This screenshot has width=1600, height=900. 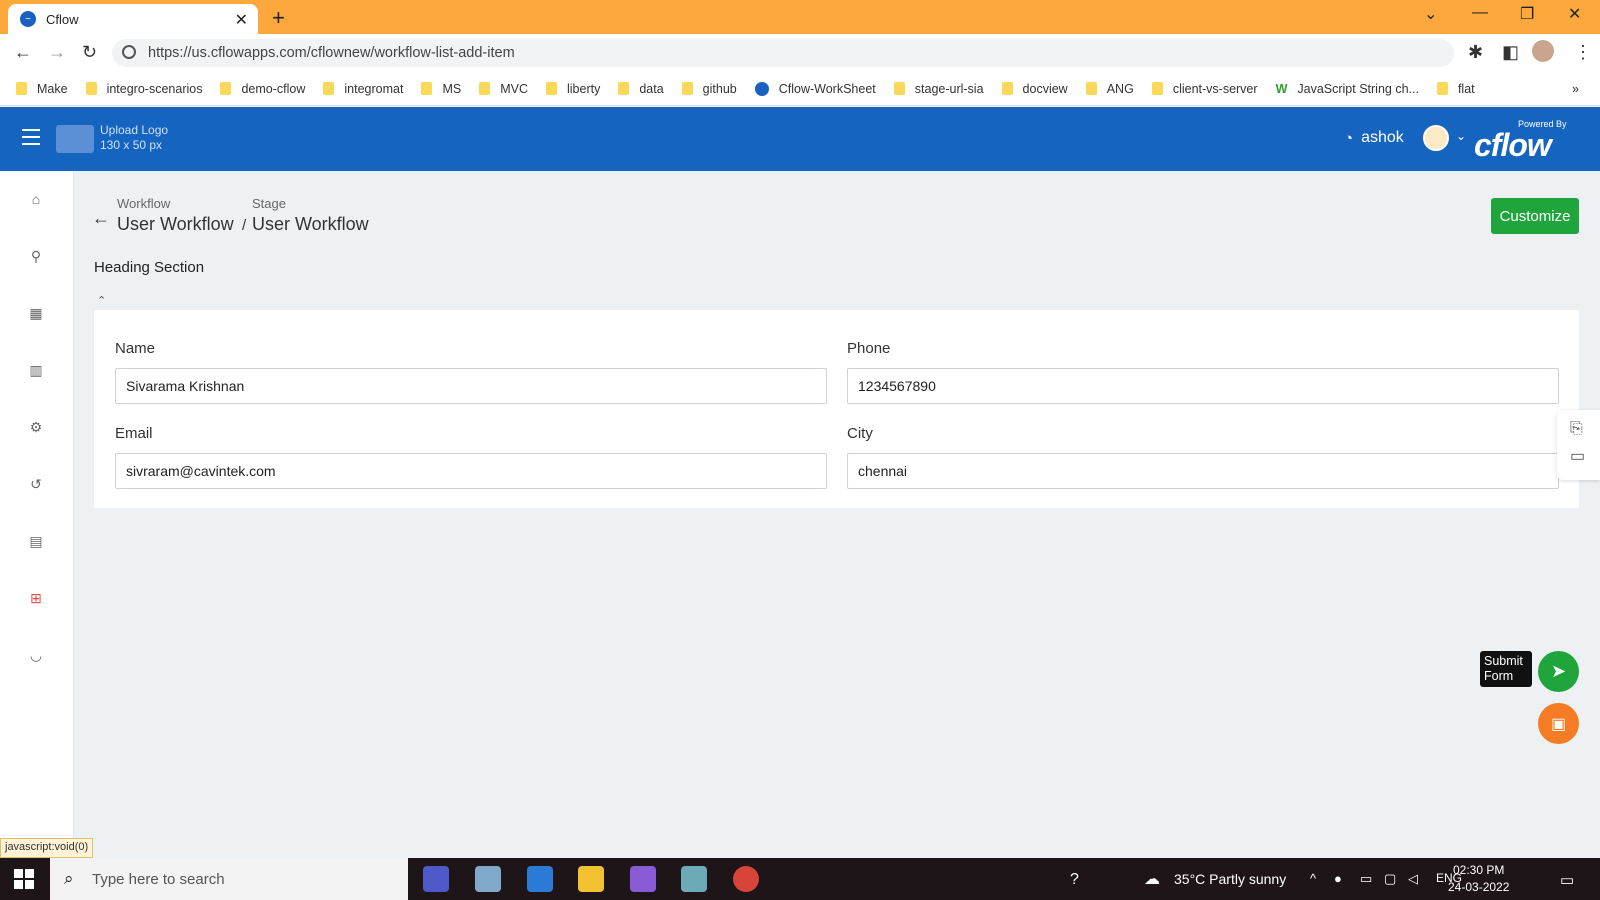 I want to click on home-icon: ⌂, so click(x=36, y=199).